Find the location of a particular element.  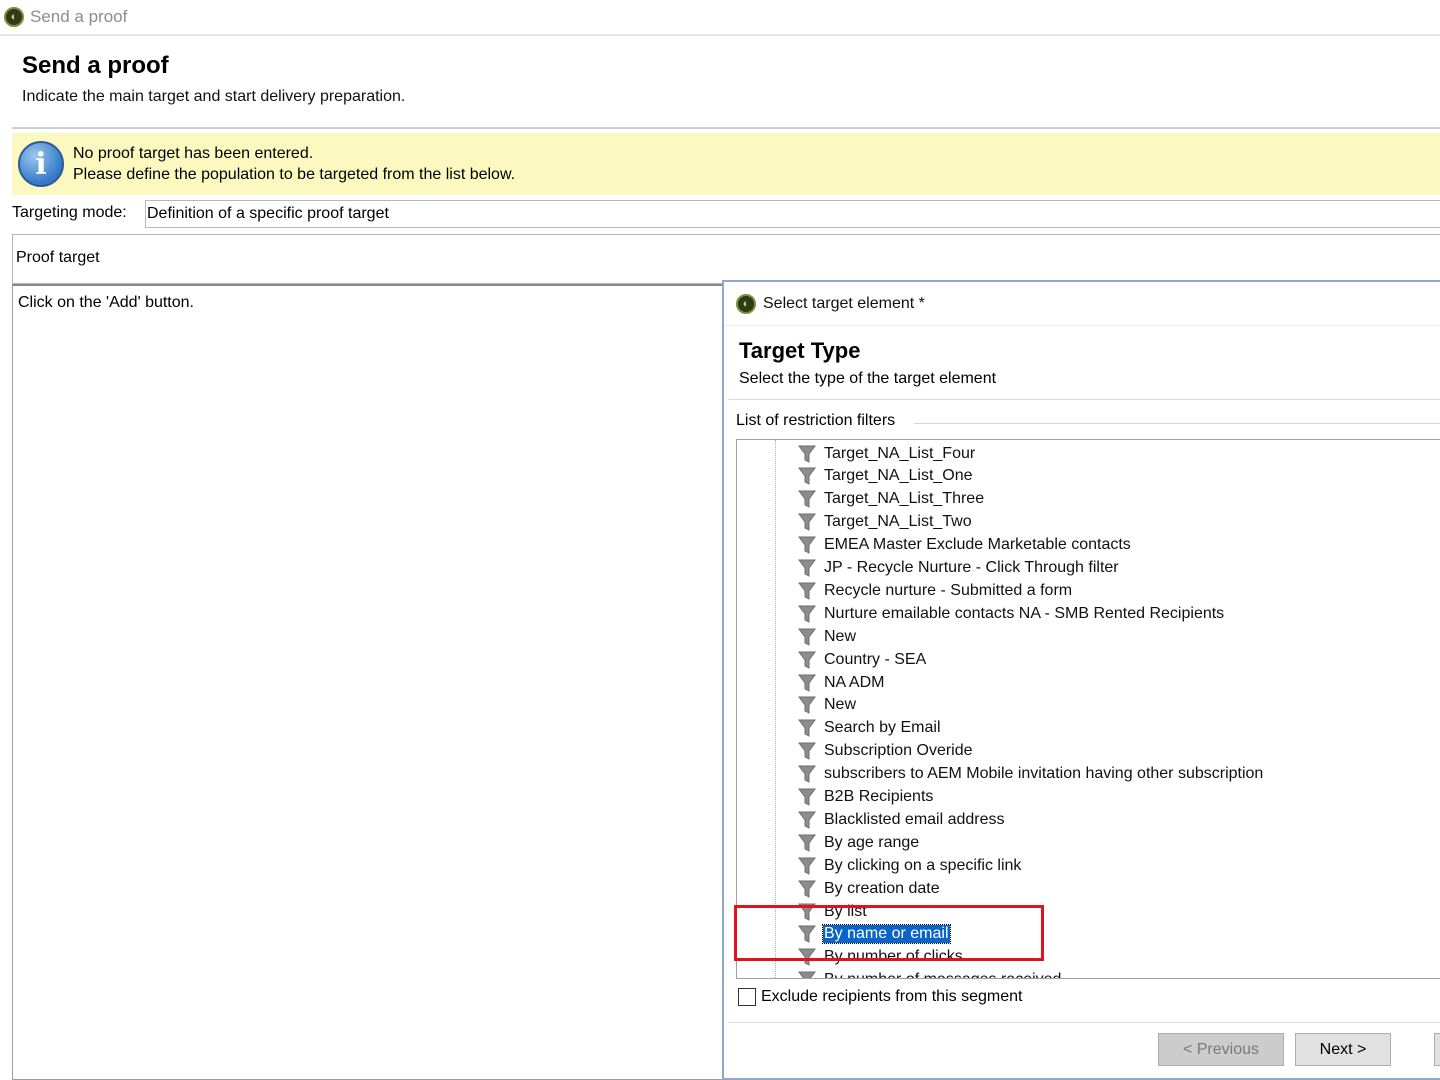

header-divider is located at coordinates (726, 128).